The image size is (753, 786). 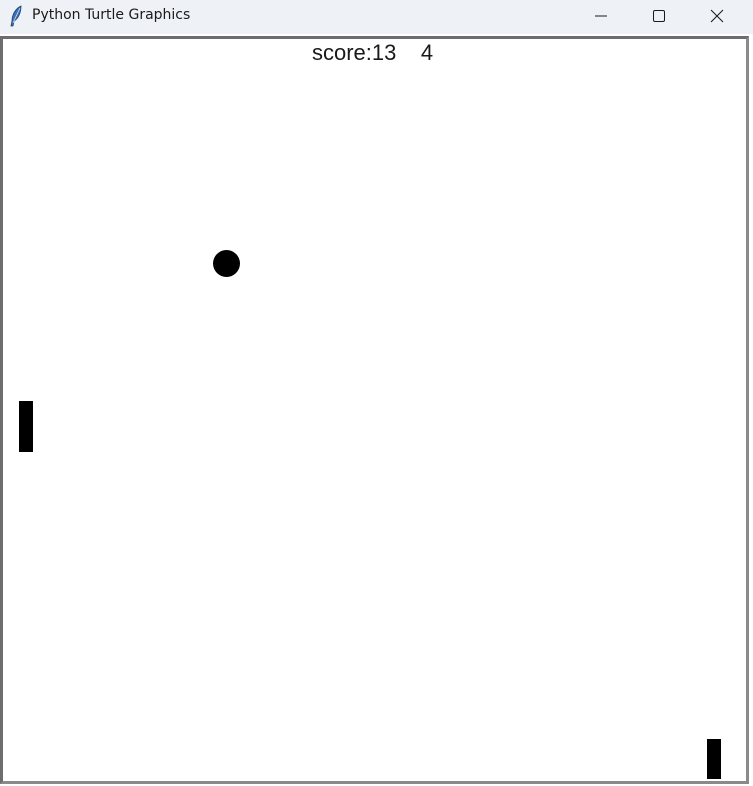 I want to click on close-icon, so click(x=717, y=16).